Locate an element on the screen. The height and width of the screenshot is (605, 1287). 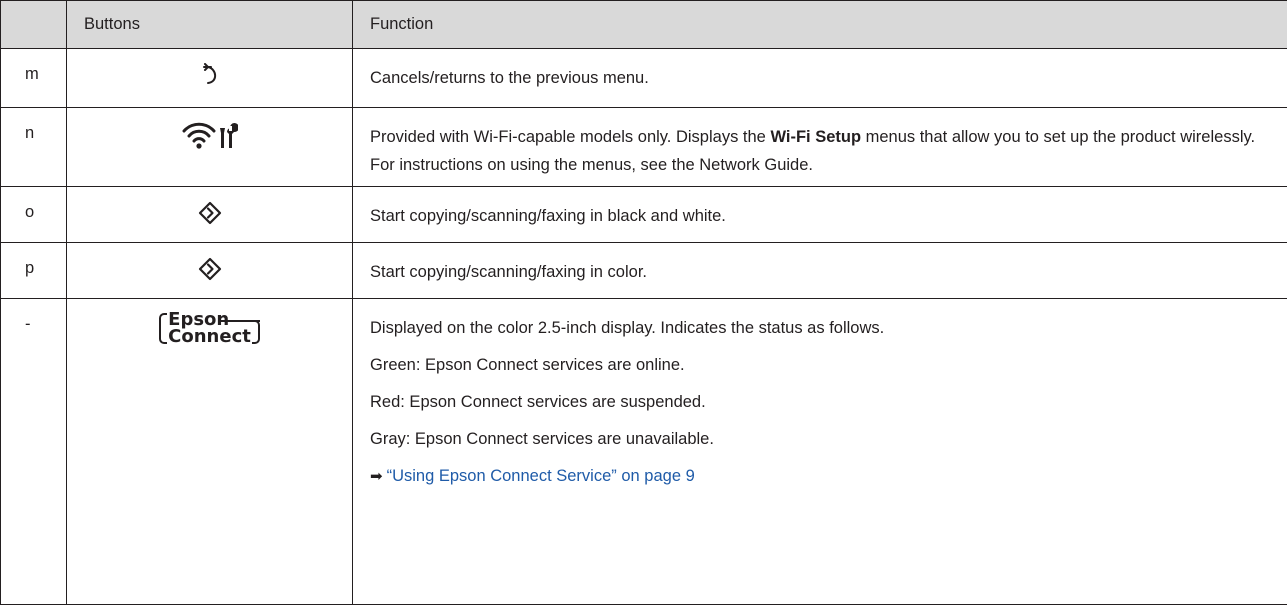
epson-connect-service-link: “Using Epson Connect Service” on page 9 is located at coordinates (541, 476).